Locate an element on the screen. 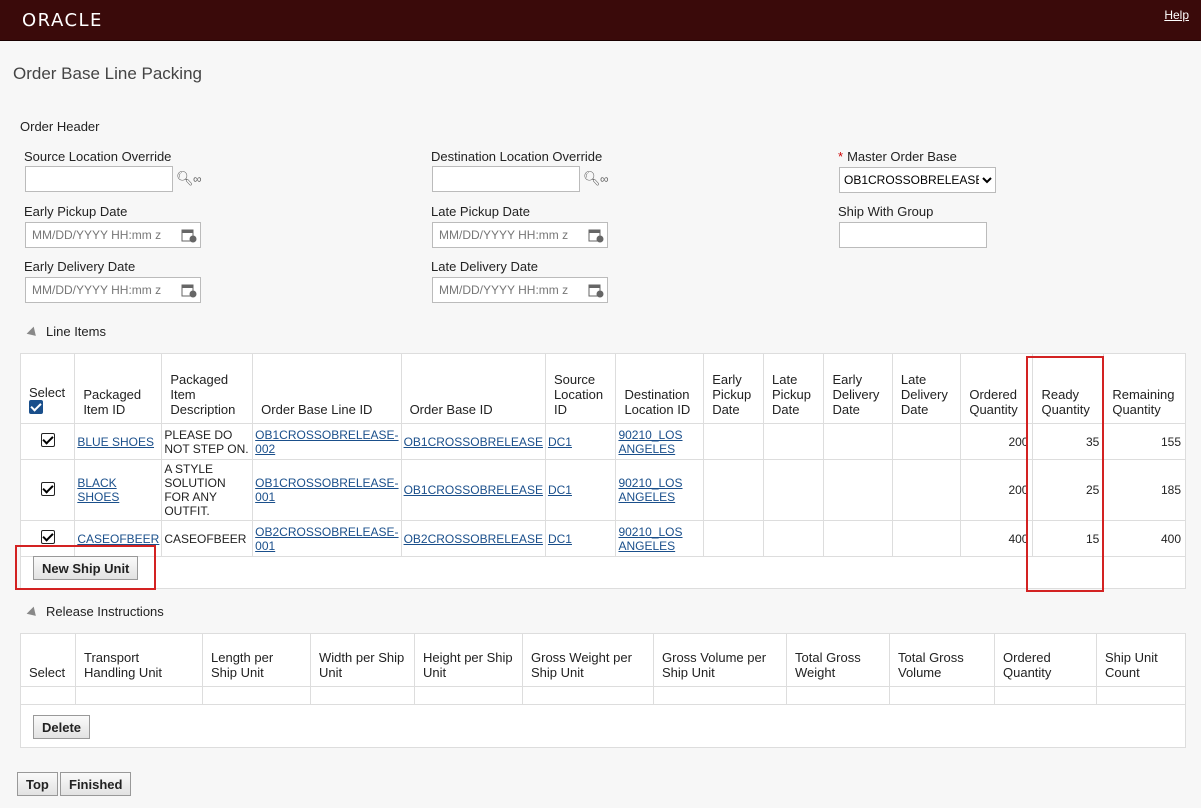 Image resolution: width=1201 pixels, height=808 pixels. late-delivery-date-input is located at coordinates (520, 290).